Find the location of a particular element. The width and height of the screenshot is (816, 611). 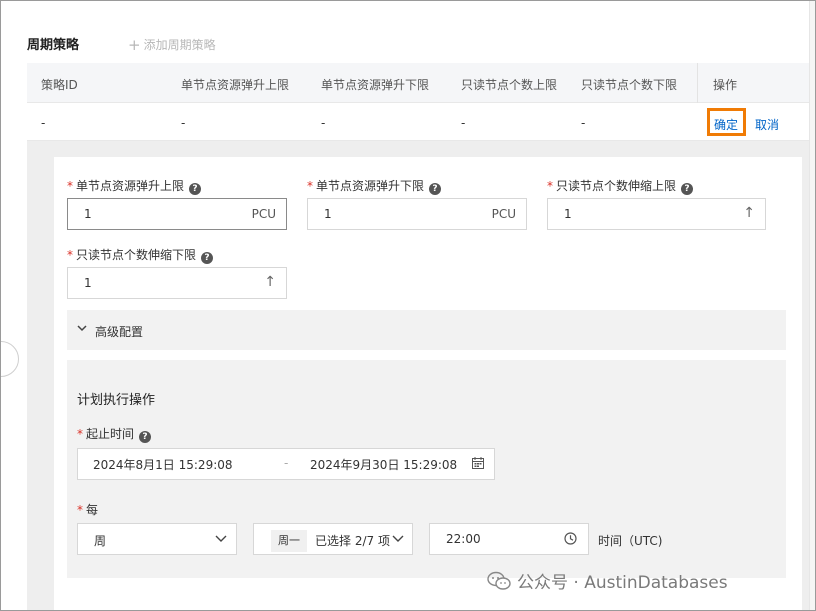

plus-icon: + is located at coordinates (134, 45).